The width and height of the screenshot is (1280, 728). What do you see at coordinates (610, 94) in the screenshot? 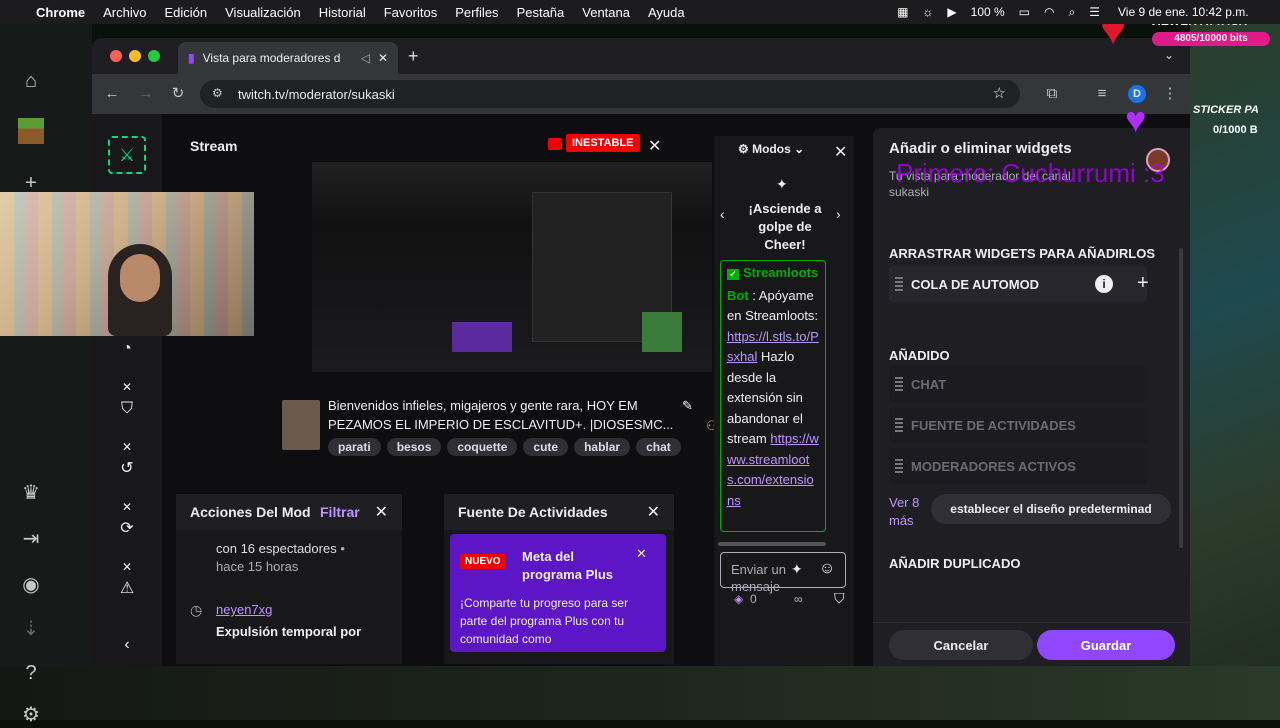
I see `url-field: ⚙ twitch.tv/moderator/sukaski ☆` at bounding box center [610, 94].